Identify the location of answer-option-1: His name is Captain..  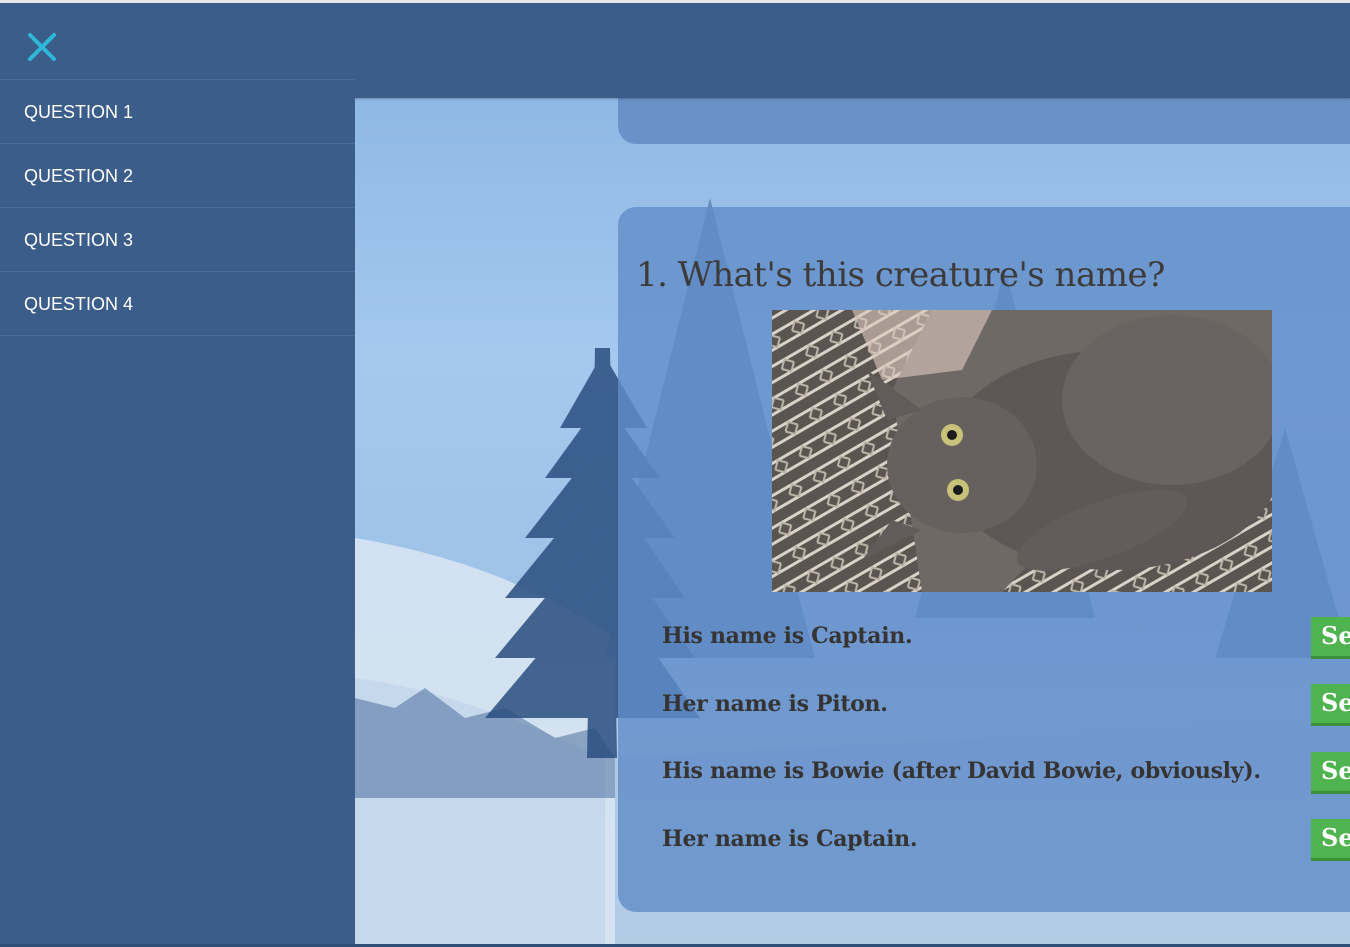
(787, 636).